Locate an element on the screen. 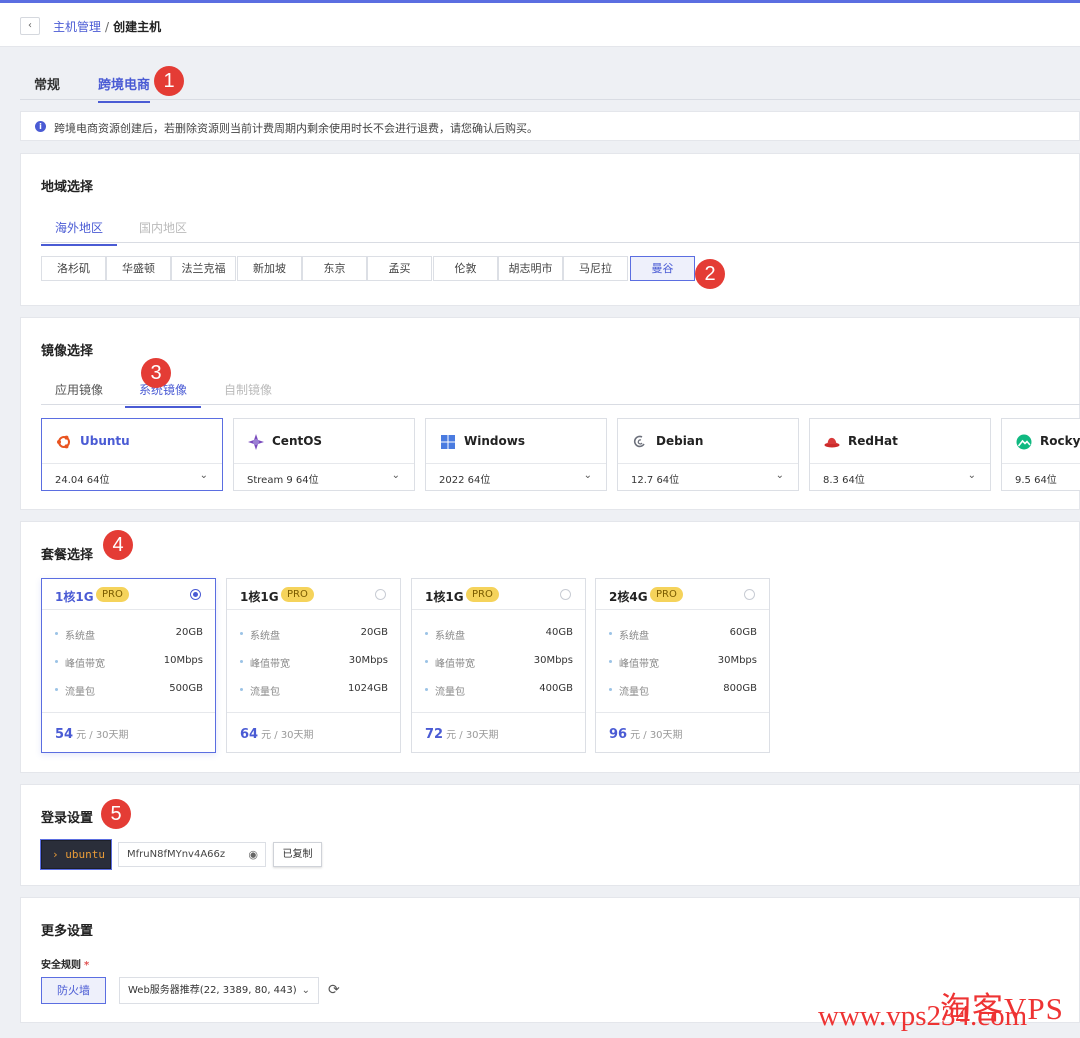  package-price: 72 元 / 30天期 is located at coordinates (462, 734).